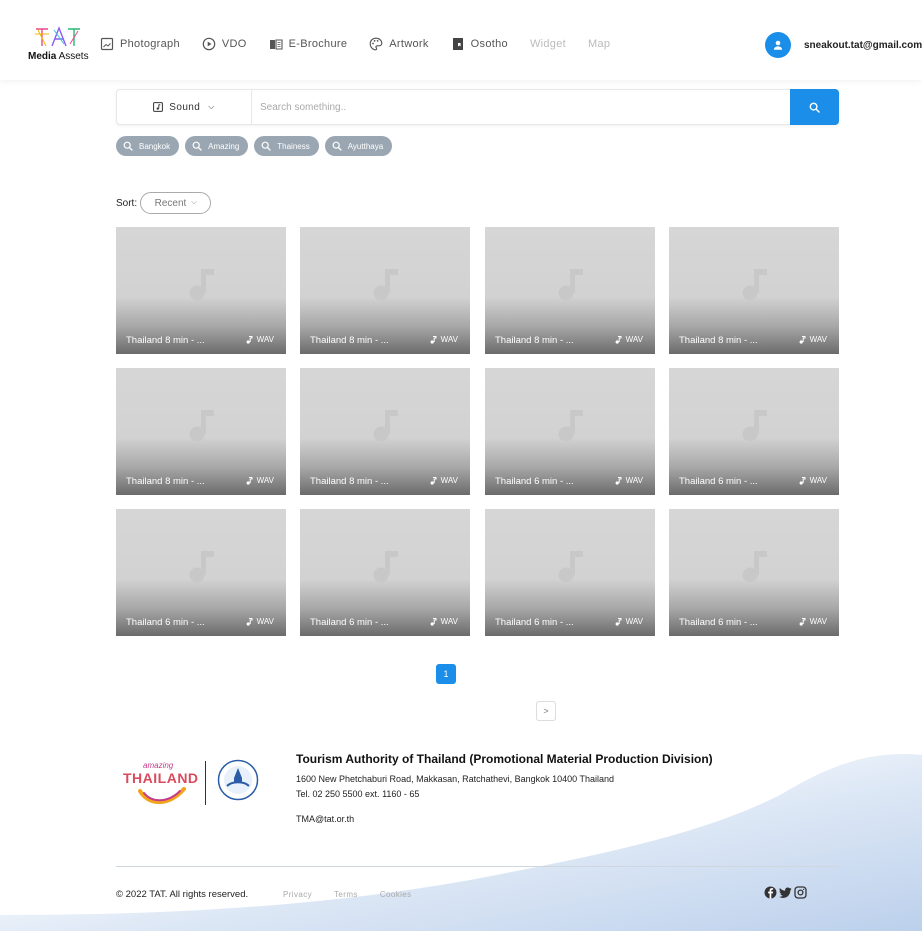  I want to click on nav-map: Map, so click(599, 44).